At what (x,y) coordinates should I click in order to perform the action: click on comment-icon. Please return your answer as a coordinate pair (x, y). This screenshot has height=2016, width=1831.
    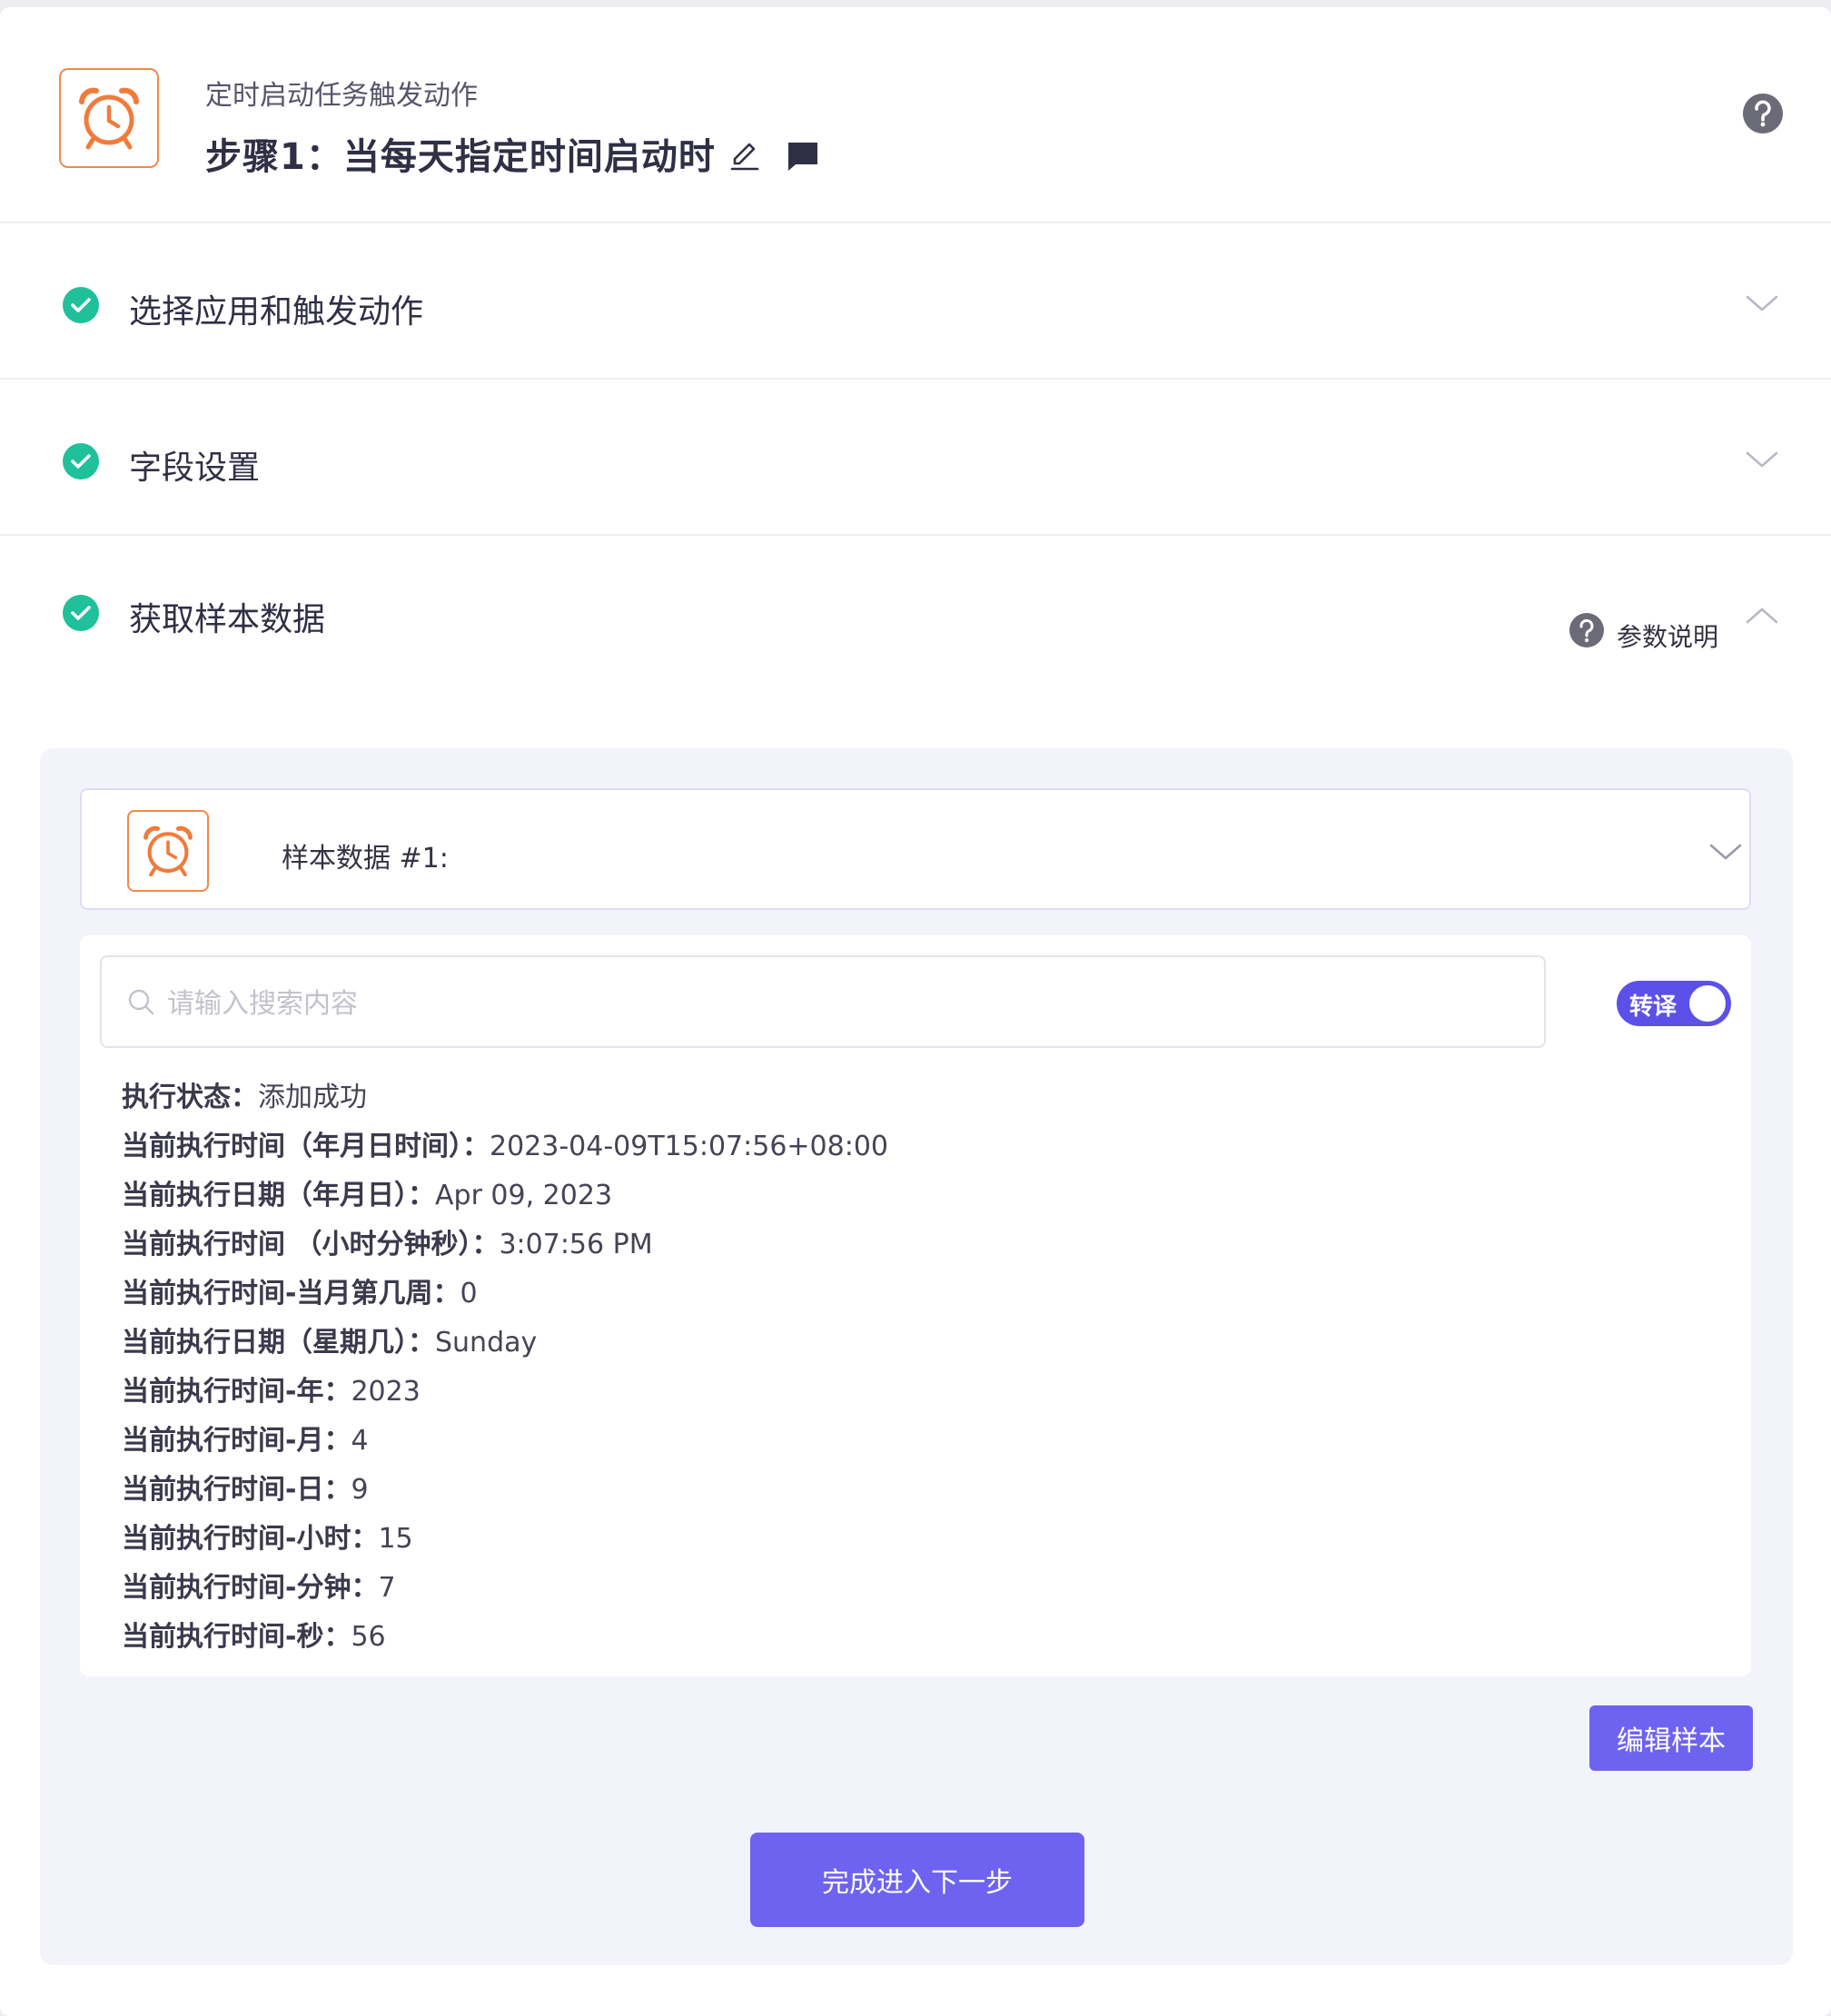
    Looking at the image, I should click on (803, 155).